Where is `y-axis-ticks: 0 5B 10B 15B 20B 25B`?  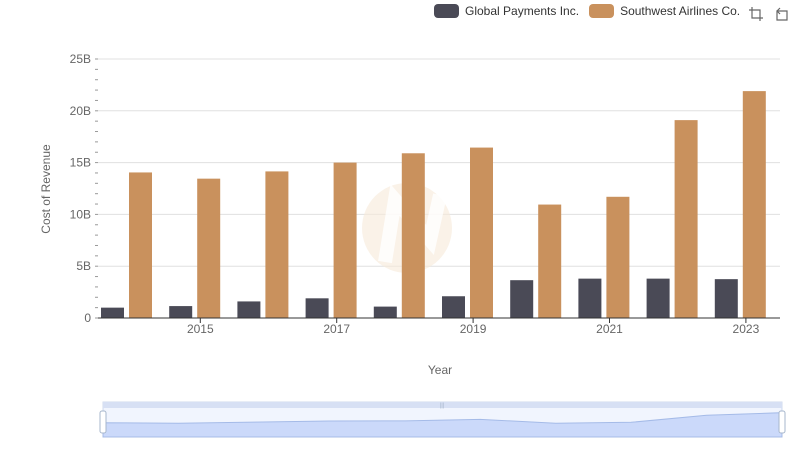 y-axis-ticks: 0 5B 10B 15B 20B 25B is located at coordinates (84, 188).